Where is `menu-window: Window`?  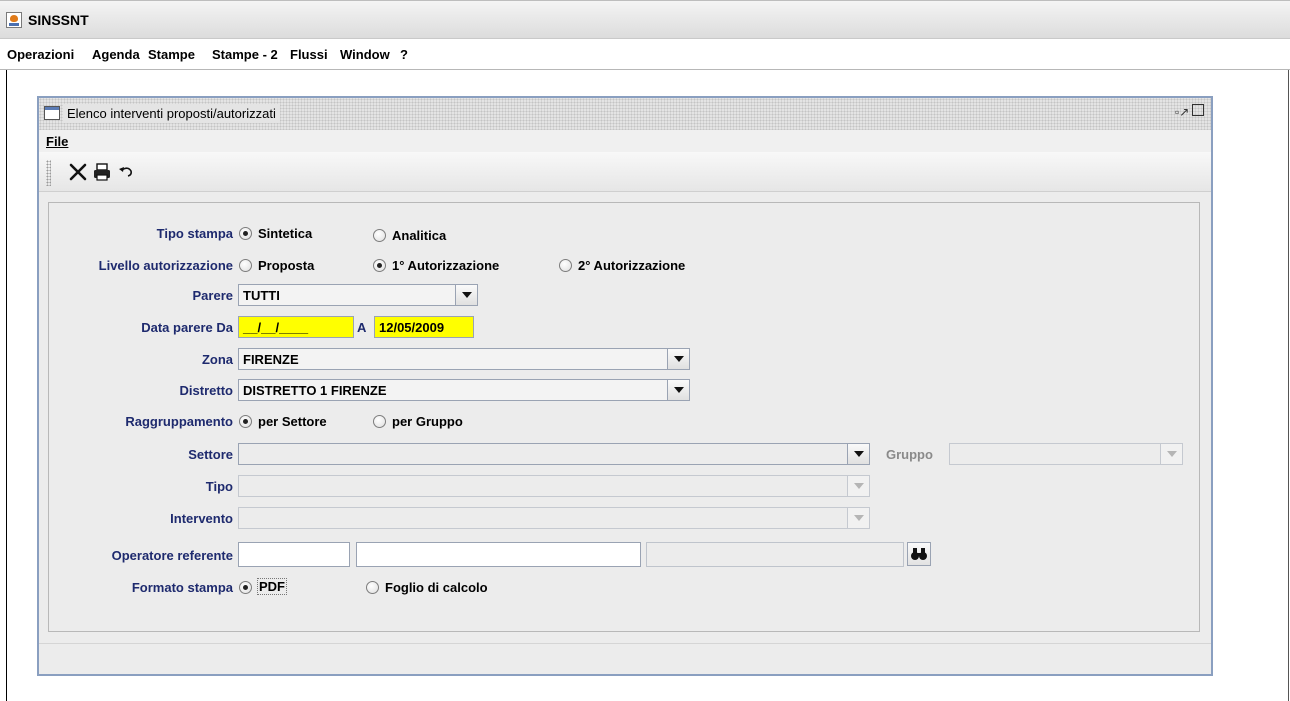 menu-window: Window is located at coordinates (365, 54).